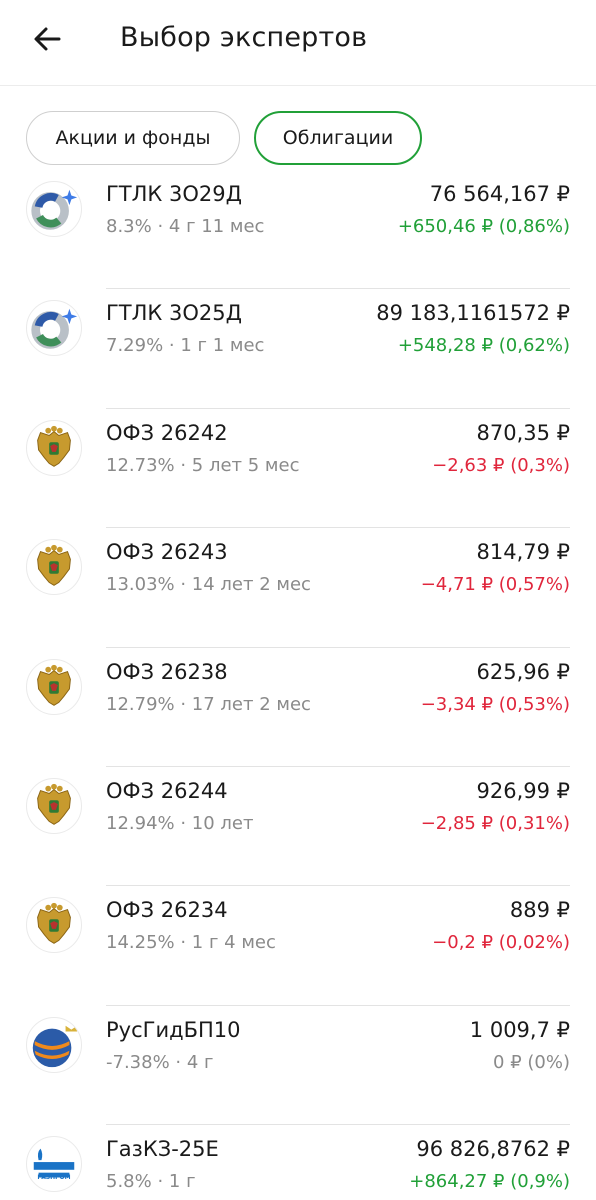 This screenshot has width=596, height=1200. Describe the element at coordinates (523, 552) in the screenshot. I see `bond-price: 814,79 ₽` at that location.